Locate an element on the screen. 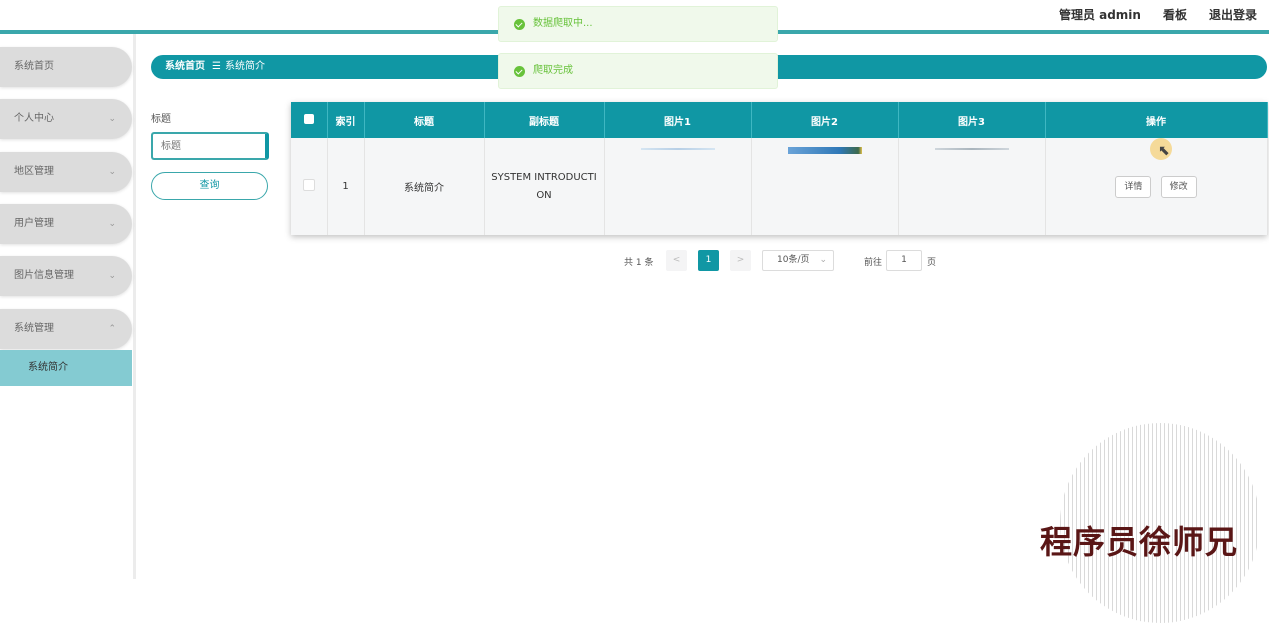  pagination-total: 共 1 条 is located at coordinates (639, 263).